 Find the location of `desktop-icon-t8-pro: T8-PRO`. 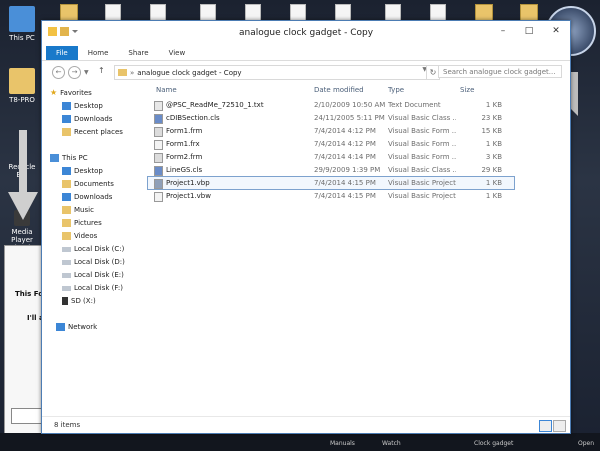

desktop-icon-t8-pro: T8-PRO is located at coordinates (22, 86).